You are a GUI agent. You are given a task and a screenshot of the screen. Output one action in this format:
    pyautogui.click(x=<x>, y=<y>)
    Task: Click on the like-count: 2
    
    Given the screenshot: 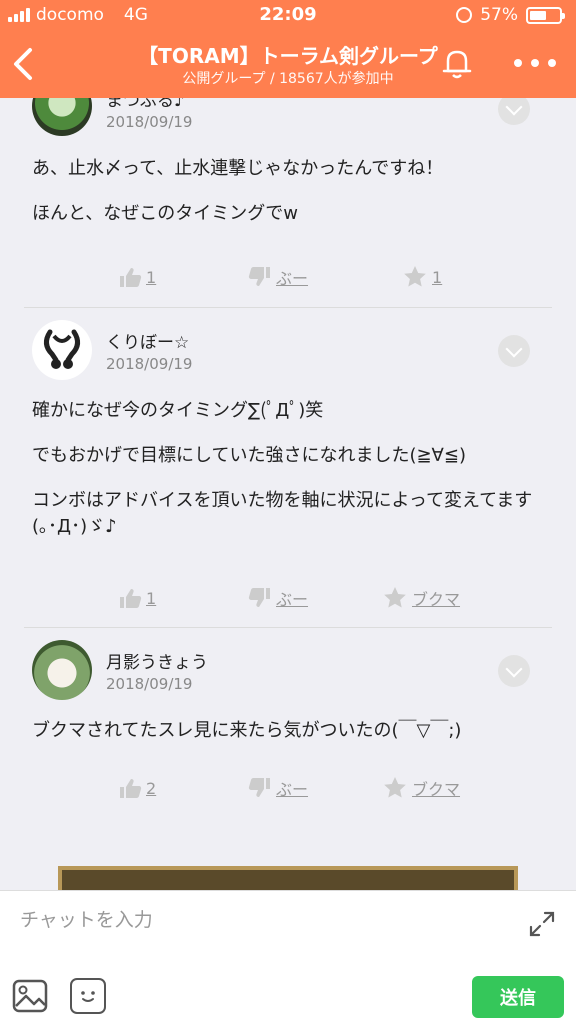 What is the action you would take?
    pyautogui.click(x=151, y=788)
    